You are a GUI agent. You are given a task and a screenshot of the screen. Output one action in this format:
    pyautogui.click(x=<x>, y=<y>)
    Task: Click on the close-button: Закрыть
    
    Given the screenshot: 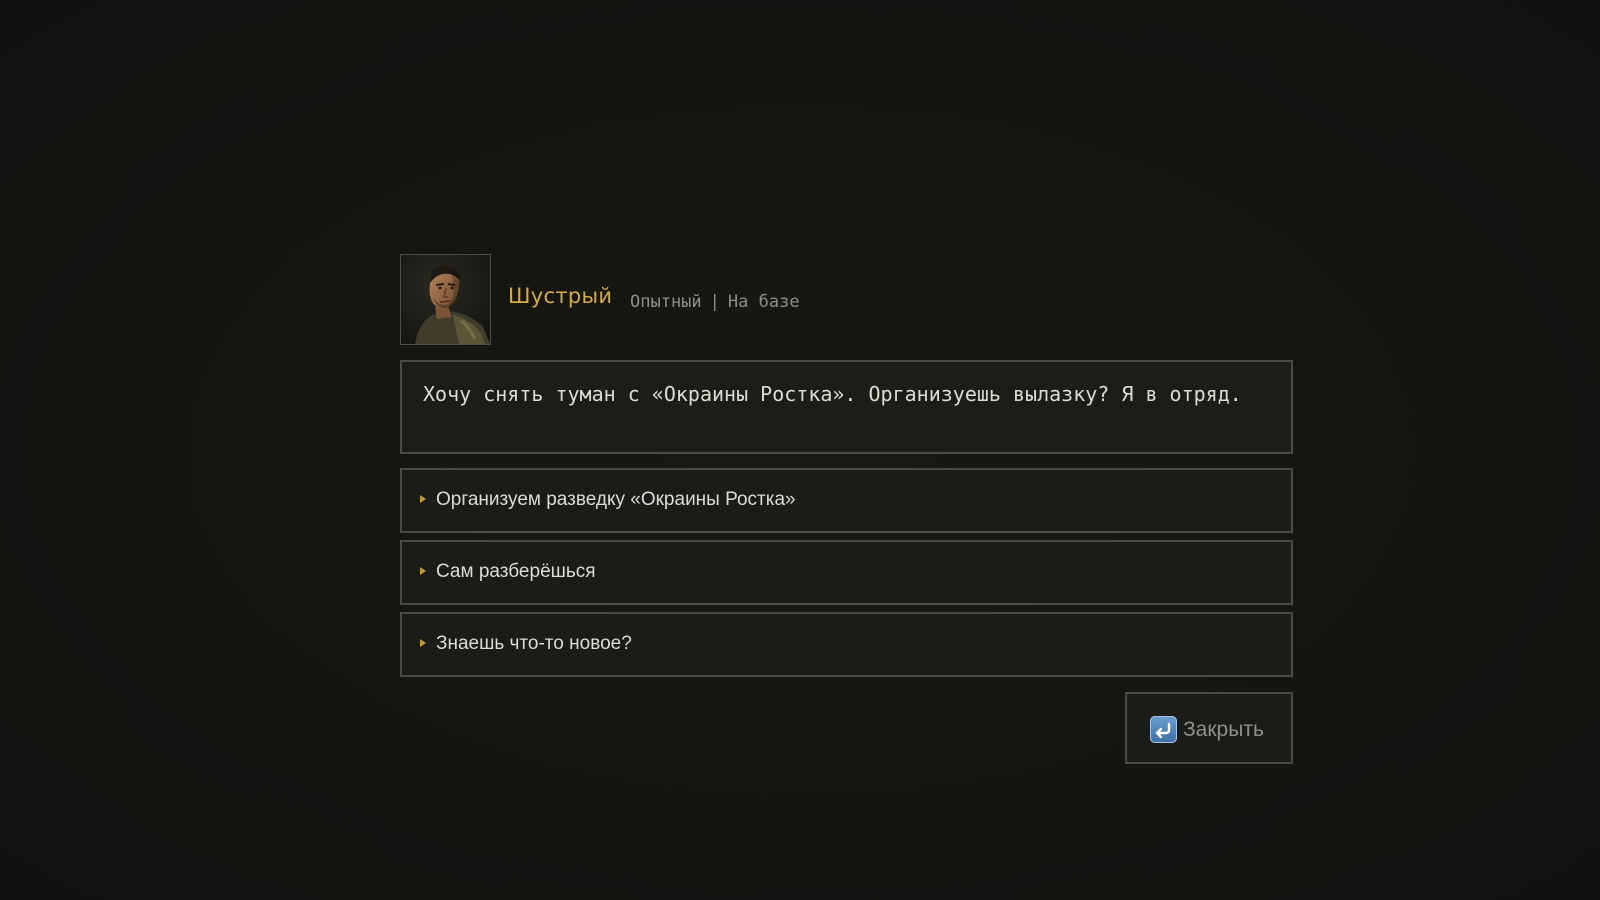 What is the action you would take?
    pyautogui.click(x=1209, y=728)
    